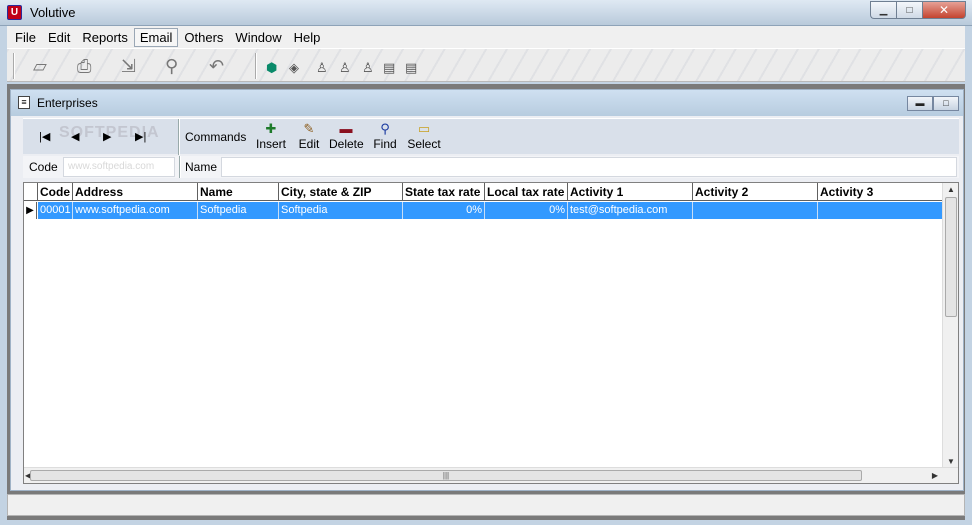 Image resolution: width=972 pixels, height=525 pixels. I want to click on menu-others: Others, so click(203, 37).